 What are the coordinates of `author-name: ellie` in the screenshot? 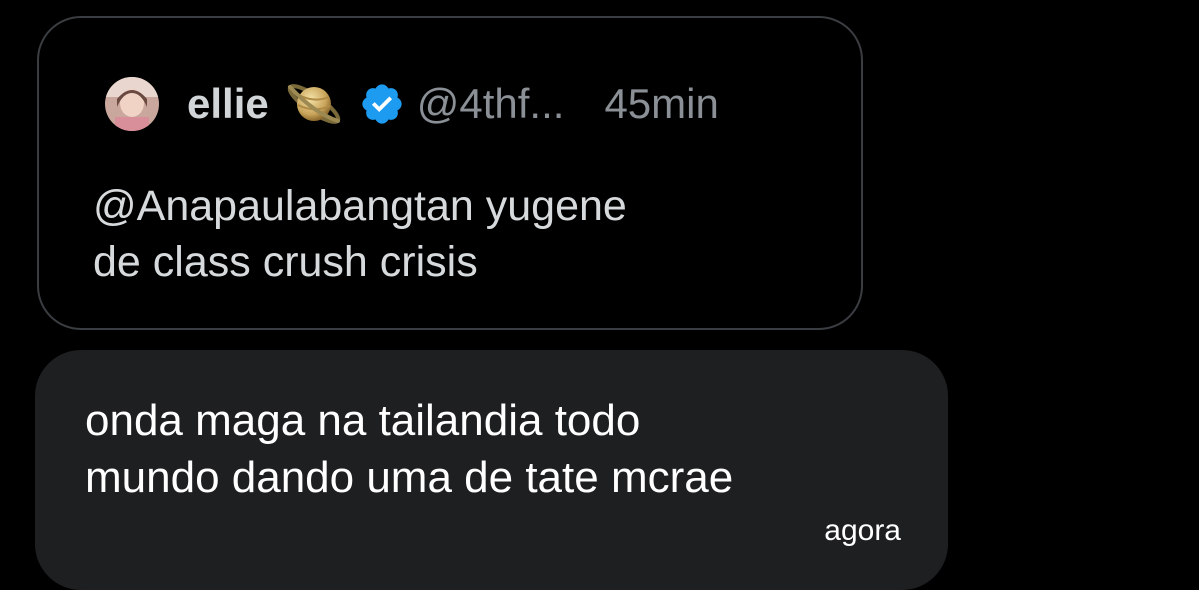 It's located at (228, 104).